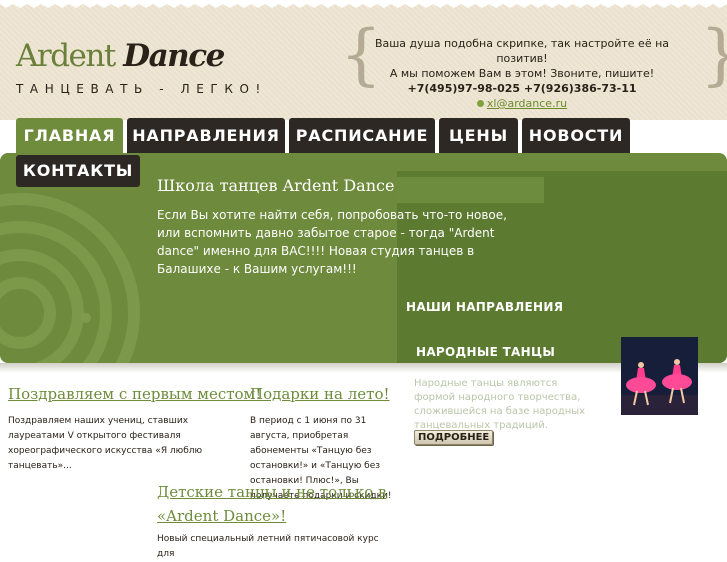 Image resolution: width=727 pixels, height=562 pixels. What do you see at coordinates (320, 394) in the screenshot?
I see `news-2-title: Подарки на лето!` at bounding box center [320, 394].